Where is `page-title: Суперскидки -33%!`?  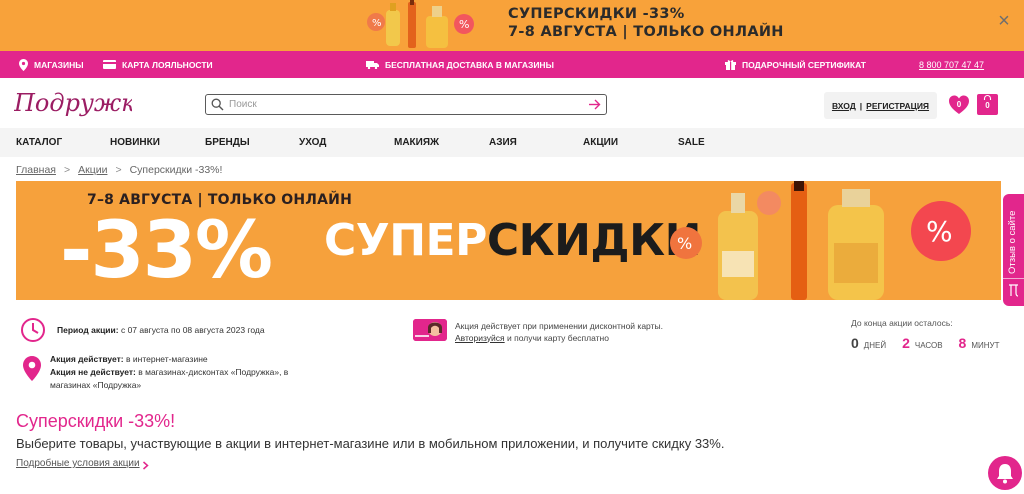 page-title: Суперскидки -33%! is located at coordinates (96, 421).